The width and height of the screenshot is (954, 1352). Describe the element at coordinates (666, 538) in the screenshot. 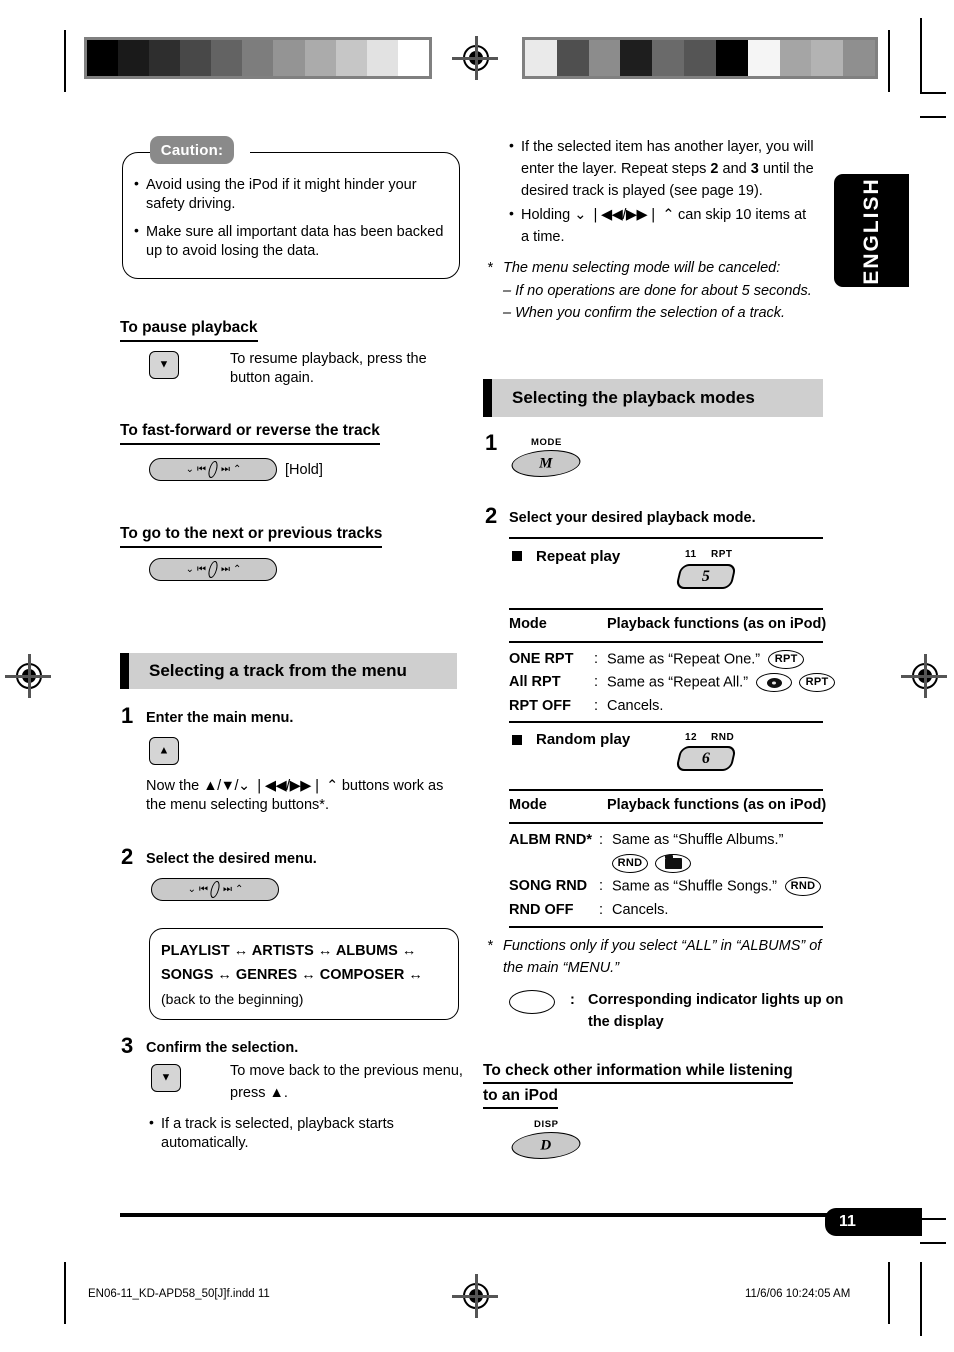

I see `repeat-block-top-rule` at that location.